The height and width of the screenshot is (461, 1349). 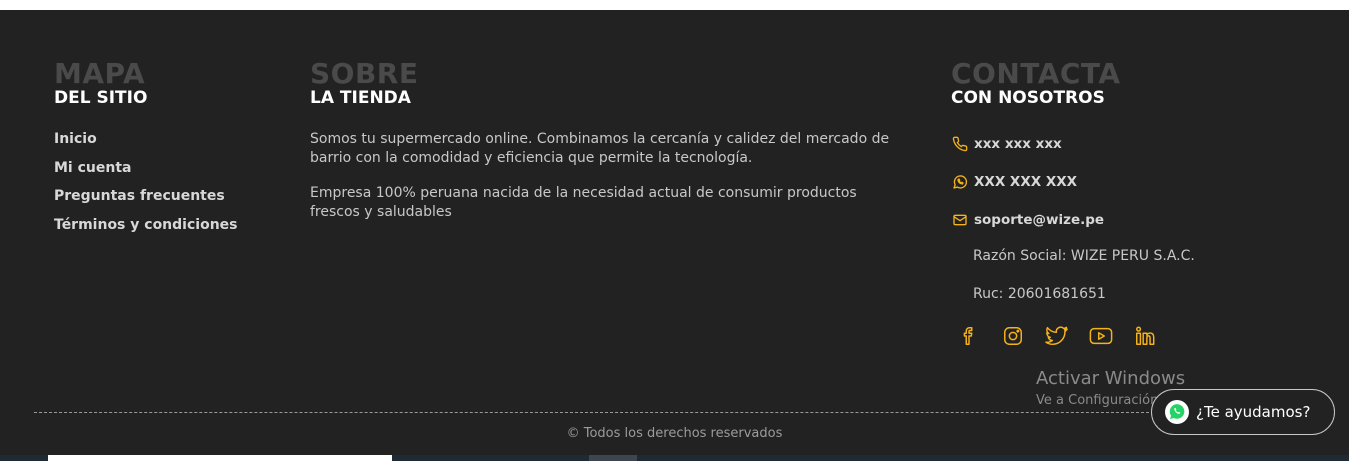 What do you see at coordinates (1013, 336) in the screenshot?
I see `instagram-icon` at bounding box center [1013, 336].